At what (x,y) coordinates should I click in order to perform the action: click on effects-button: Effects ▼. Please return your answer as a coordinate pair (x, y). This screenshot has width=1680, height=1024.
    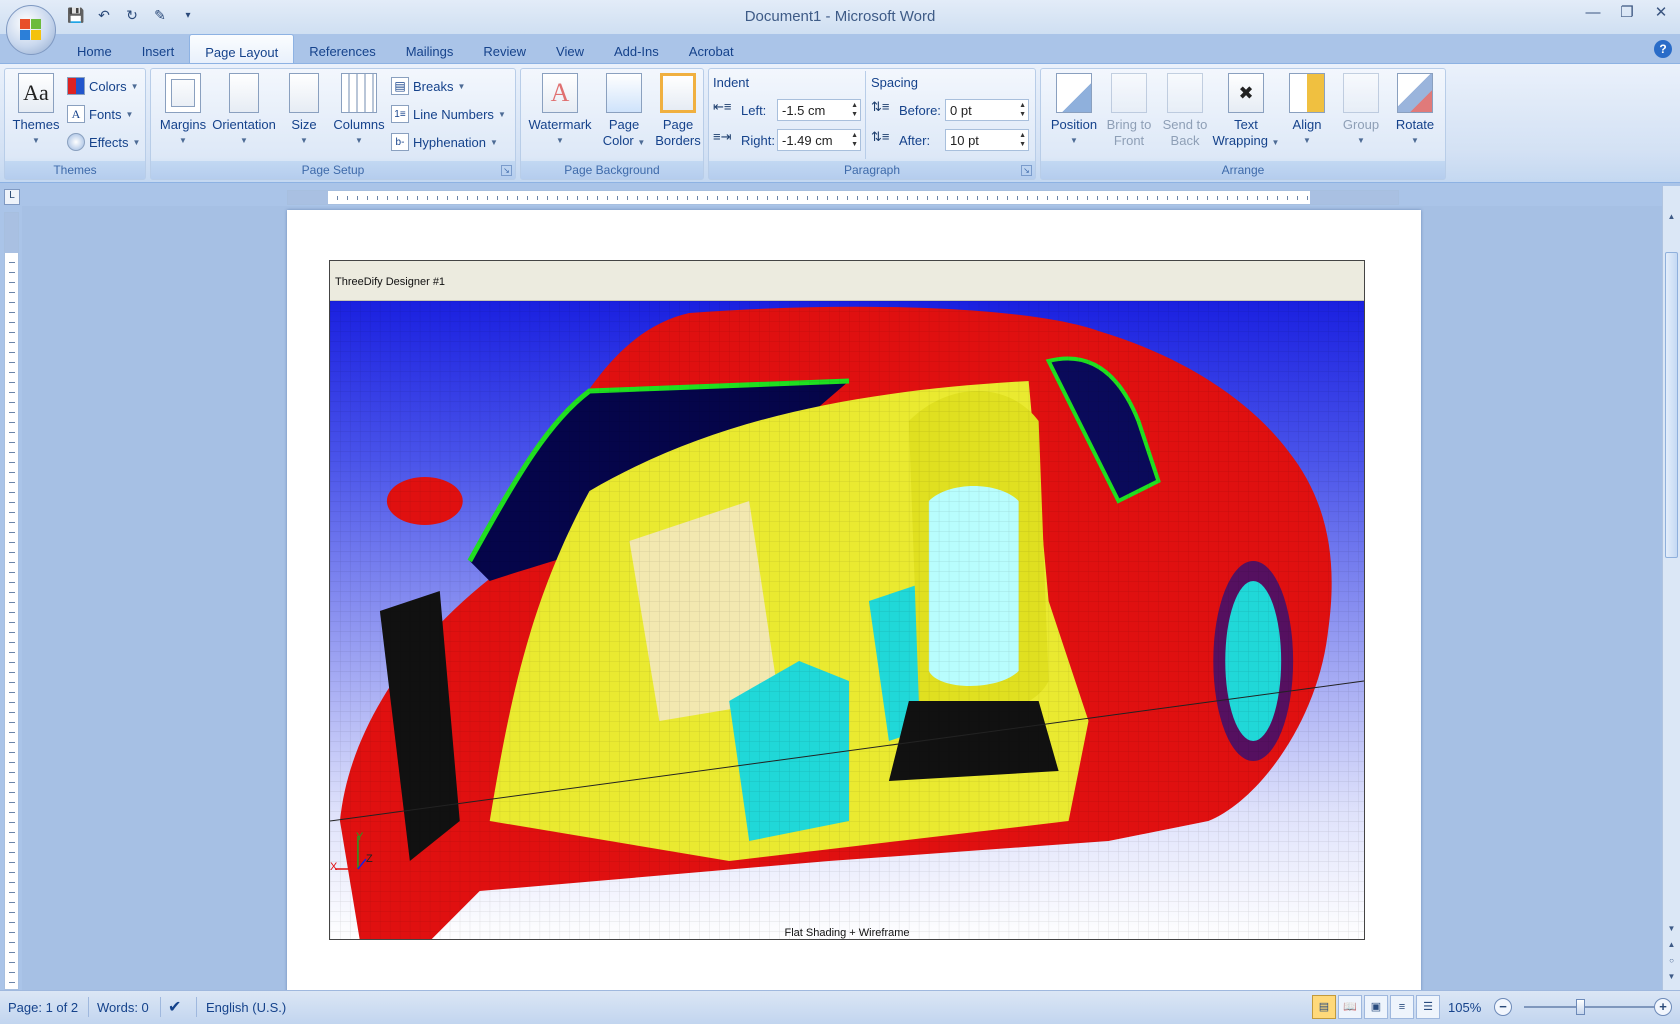
    Looking at the image, I should click on (103, 142).